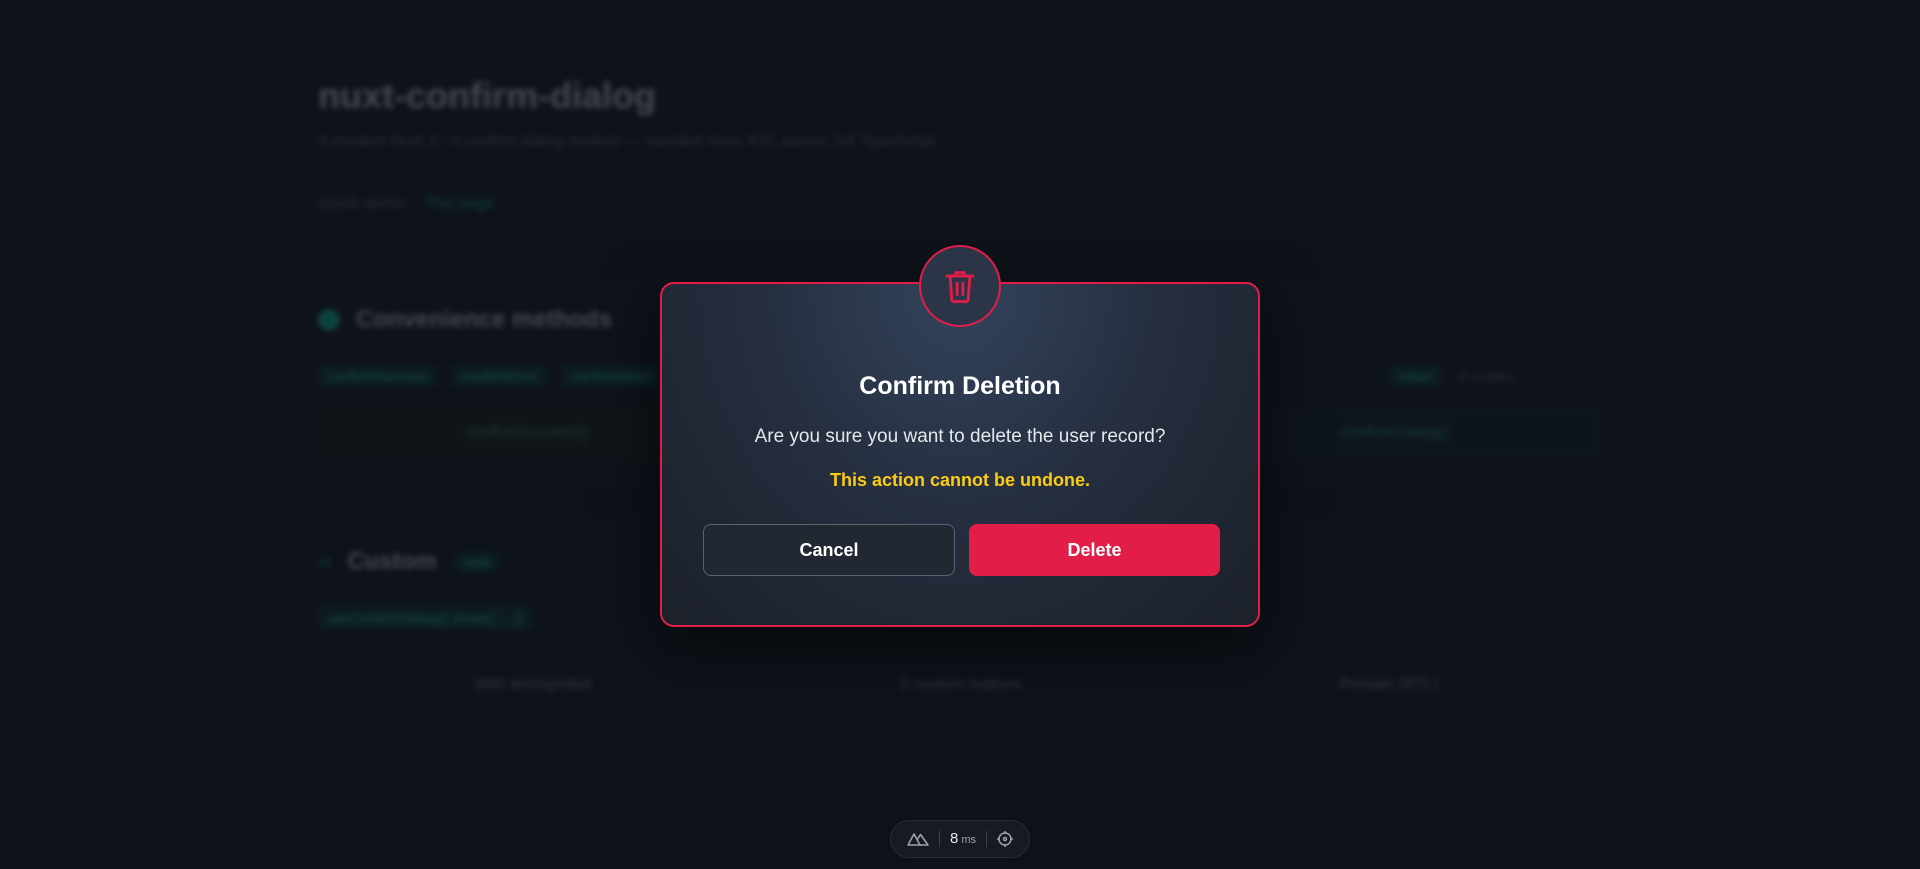 The height and width of the screenshot is (869, 1920). What do you see at coordinates (1094, 550) in the screenshot?
I see `delete-button: Delete` at bounding box center [1094, 550].